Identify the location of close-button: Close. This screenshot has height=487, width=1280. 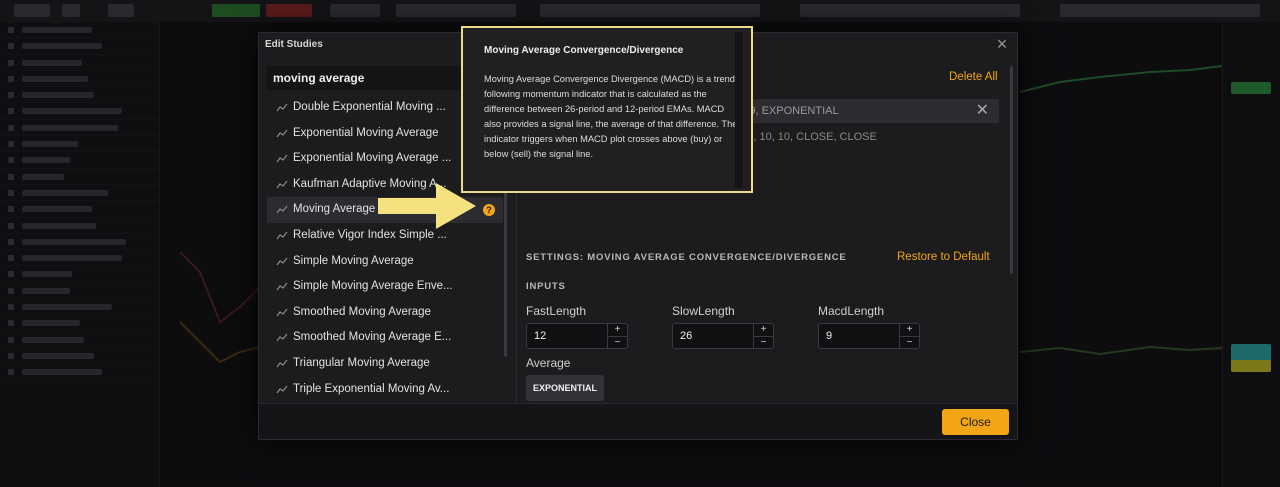
(975, 422).